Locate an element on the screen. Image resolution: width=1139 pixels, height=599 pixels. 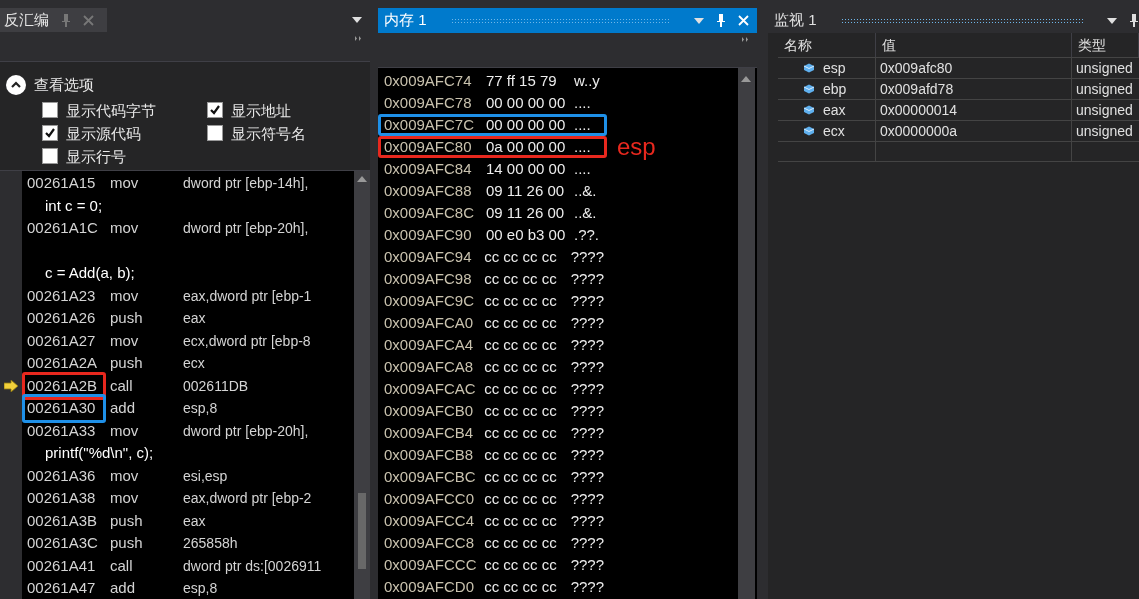
collapse-icon is located at coordinates (16, 85).